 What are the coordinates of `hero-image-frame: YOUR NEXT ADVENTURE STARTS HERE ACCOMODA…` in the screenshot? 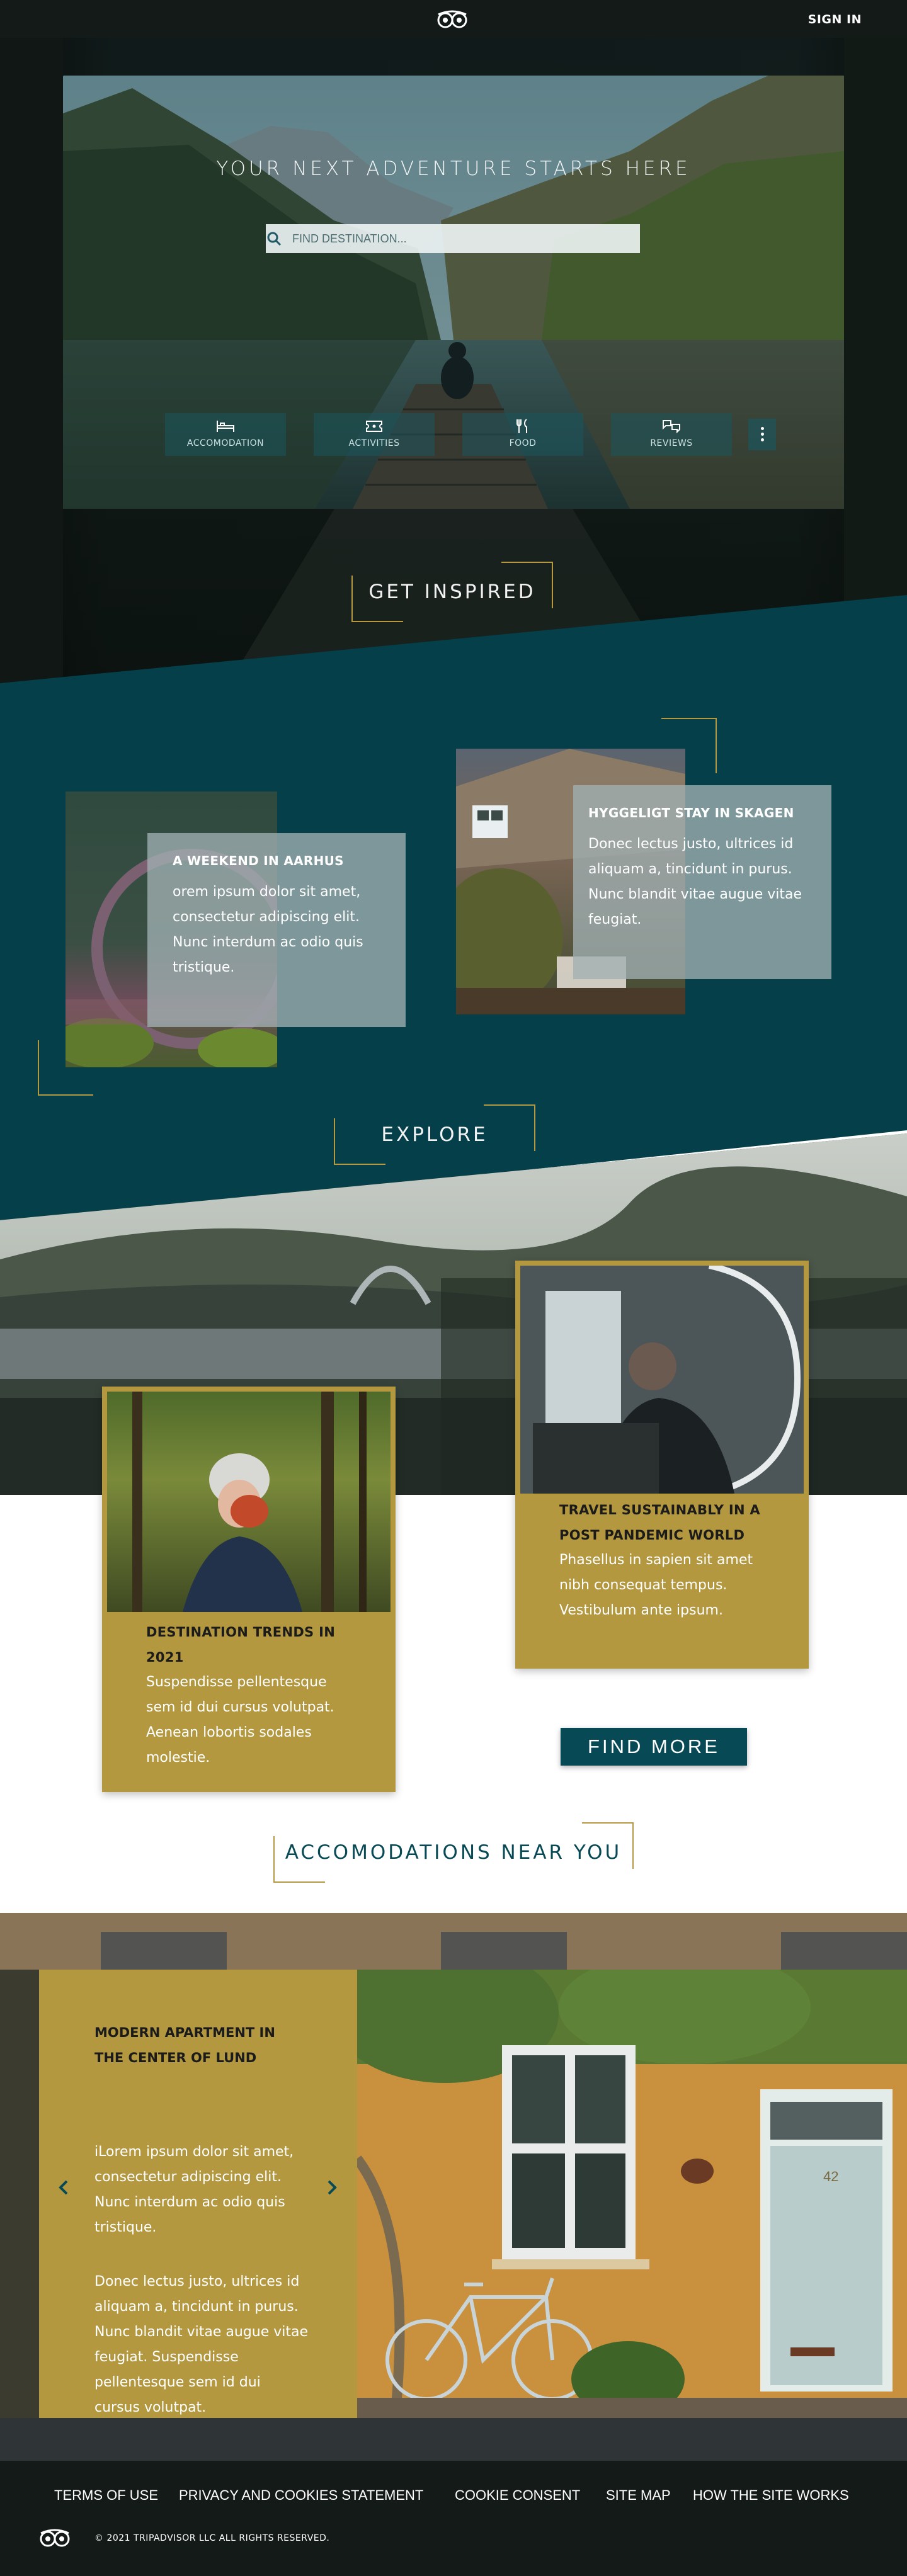 It's located at (453, 292).